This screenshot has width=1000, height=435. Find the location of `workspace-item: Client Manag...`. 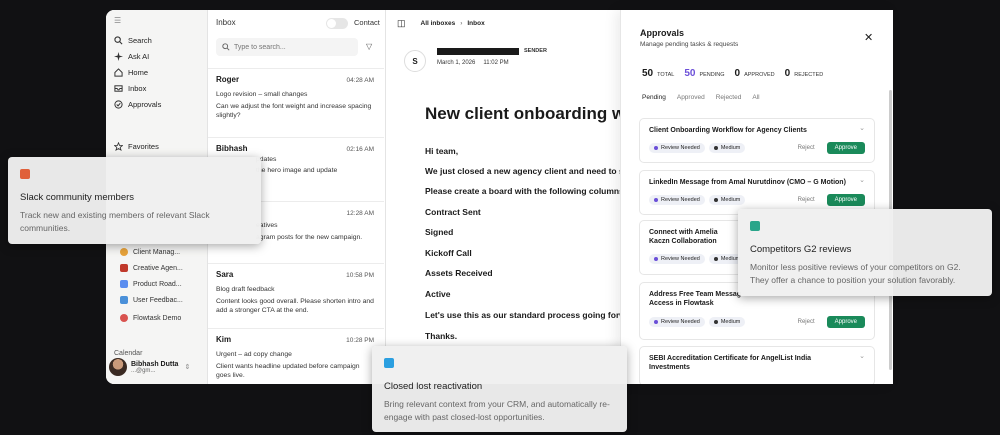

workspace-item: Client Manag... is located at coordinates (150, 252).